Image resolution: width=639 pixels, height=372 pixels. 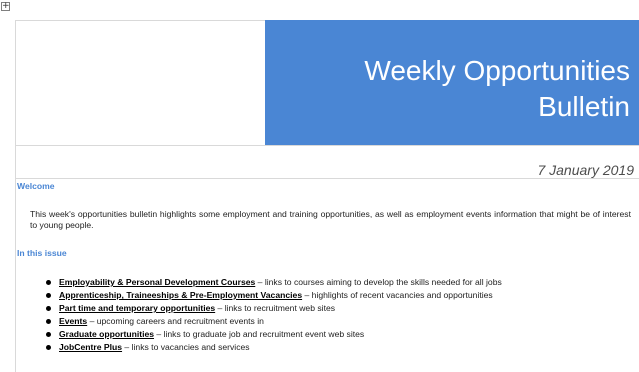 I want to click on issue-description: – links to recruitment web sites, so click(x=275, y=308).